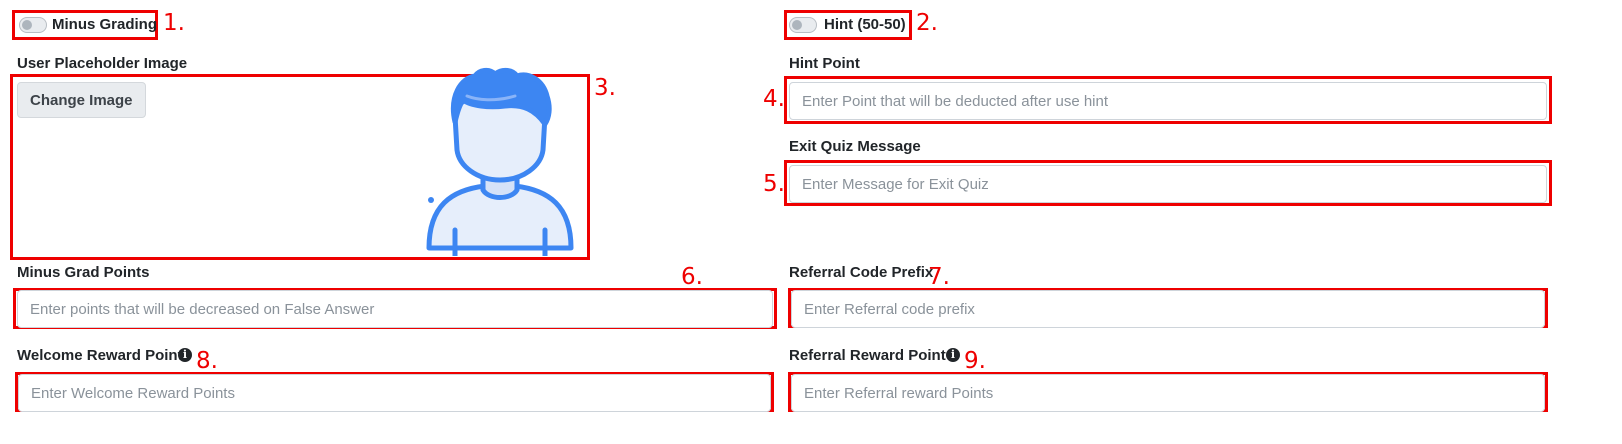 This screenshot has width=1622, height=444. I want to click on annotation-number-8: 8., so click(207, 361).